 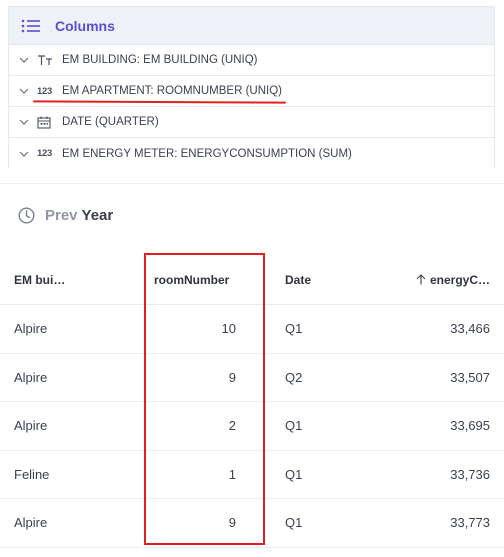 I want to click on comparison-period: Prev Year, so click(x=65, y=215).